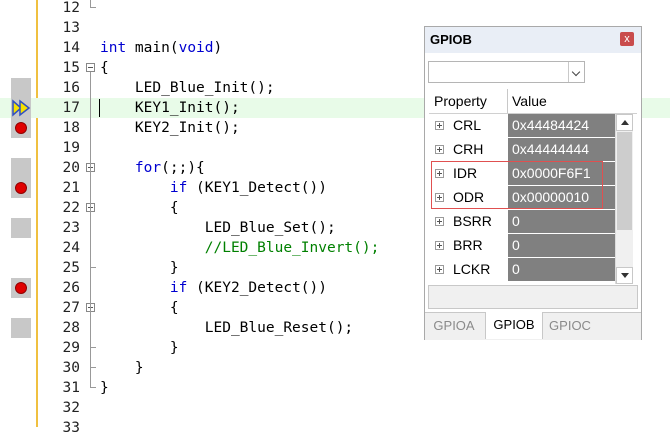 The width and height of the screenshot is (670, 438). What do you see at coordinates (71, 228) in the screenshot?
I see `line-number: 23` at bounding box center [71, 228].